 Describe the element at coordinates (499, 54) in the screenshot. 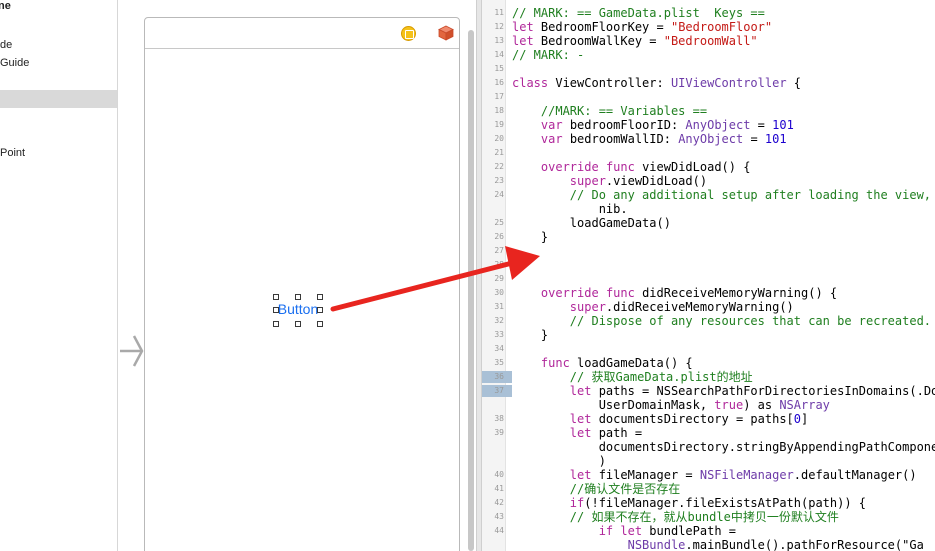

I see `line-number: 14` at that location.